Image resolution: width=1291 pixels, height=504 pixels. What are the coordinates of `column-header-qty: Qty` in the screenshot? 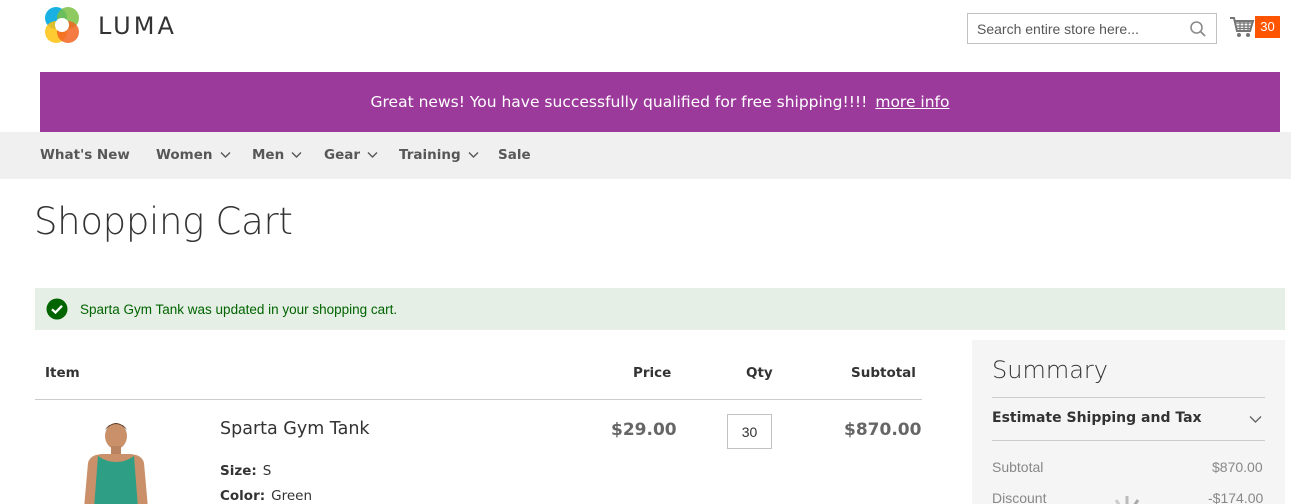 It's located at (759, 373).